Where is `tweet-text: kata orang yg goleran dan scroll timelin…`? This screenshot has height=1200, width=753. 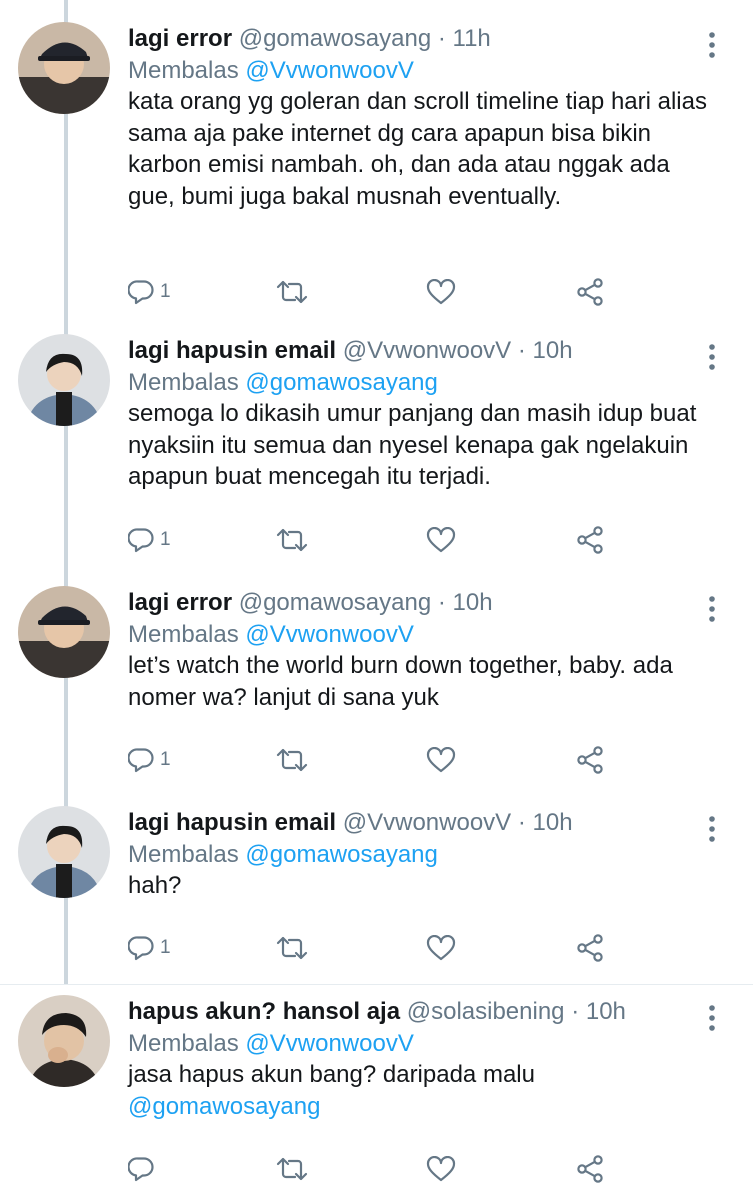
tweet-text: kata orang yg goleran dan scroll timelin… is located at coordinates (417, 149).